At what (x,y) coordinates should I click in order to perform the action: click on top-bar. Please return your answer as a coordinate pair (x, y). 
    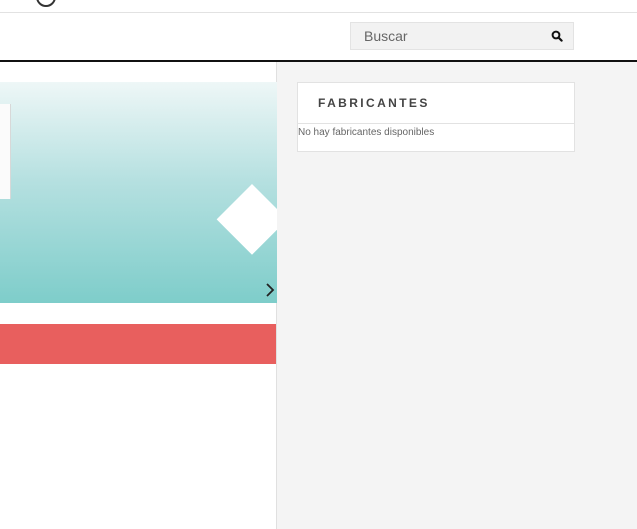
    Looking at the image, I should click on (318, 6).